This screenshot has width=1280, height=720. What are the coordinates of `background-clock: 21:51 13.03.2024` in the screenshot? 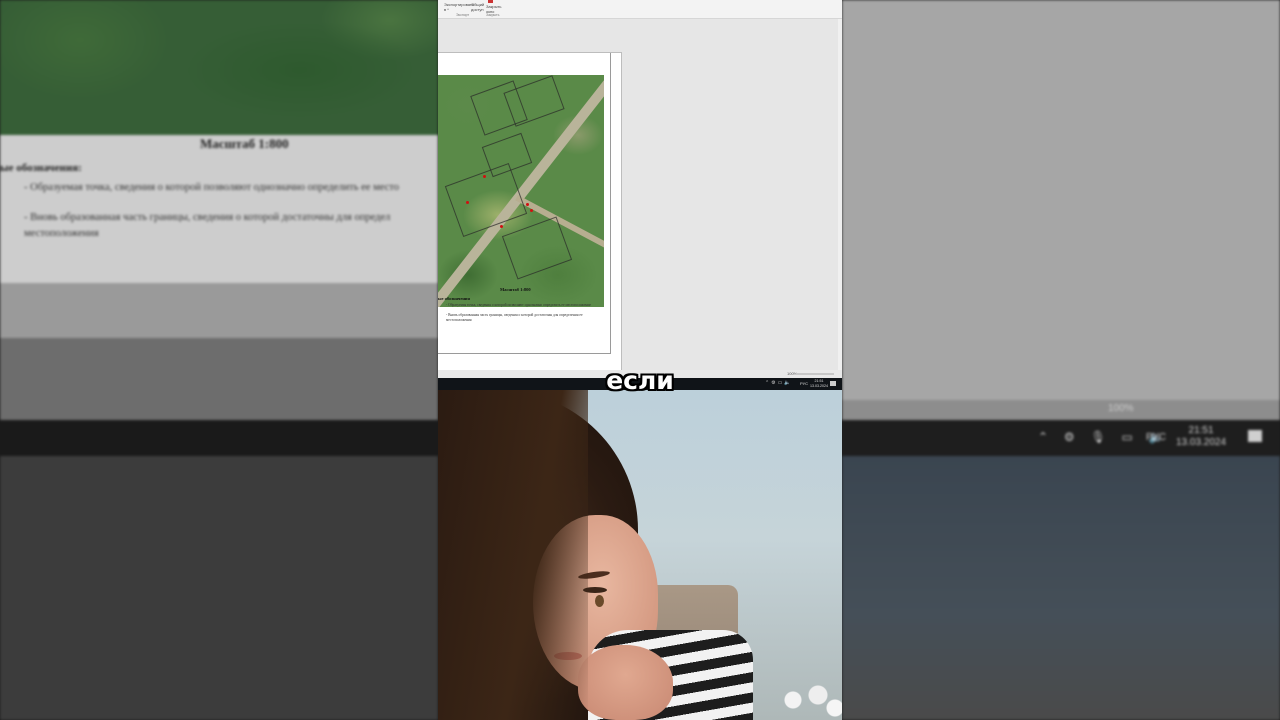 It's located at (1201, 436).